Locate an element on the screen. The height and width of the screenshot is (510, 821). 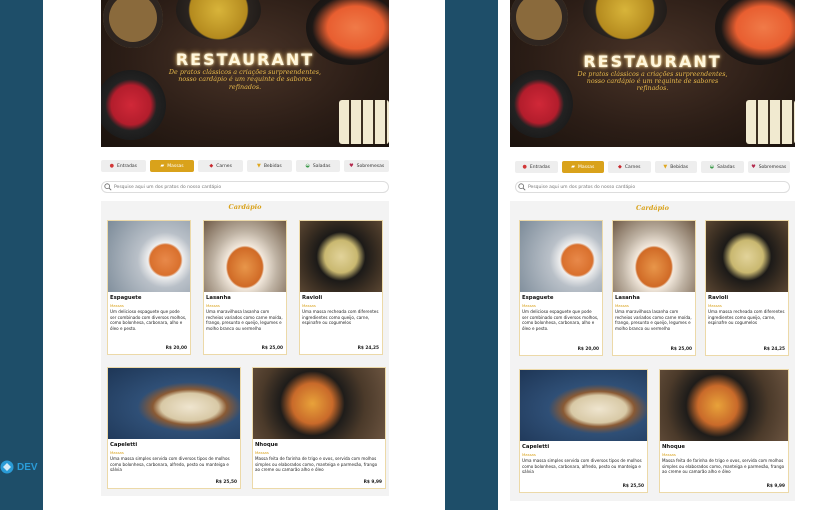
drink-icon: ▼ is located at coordinates (665, 166).